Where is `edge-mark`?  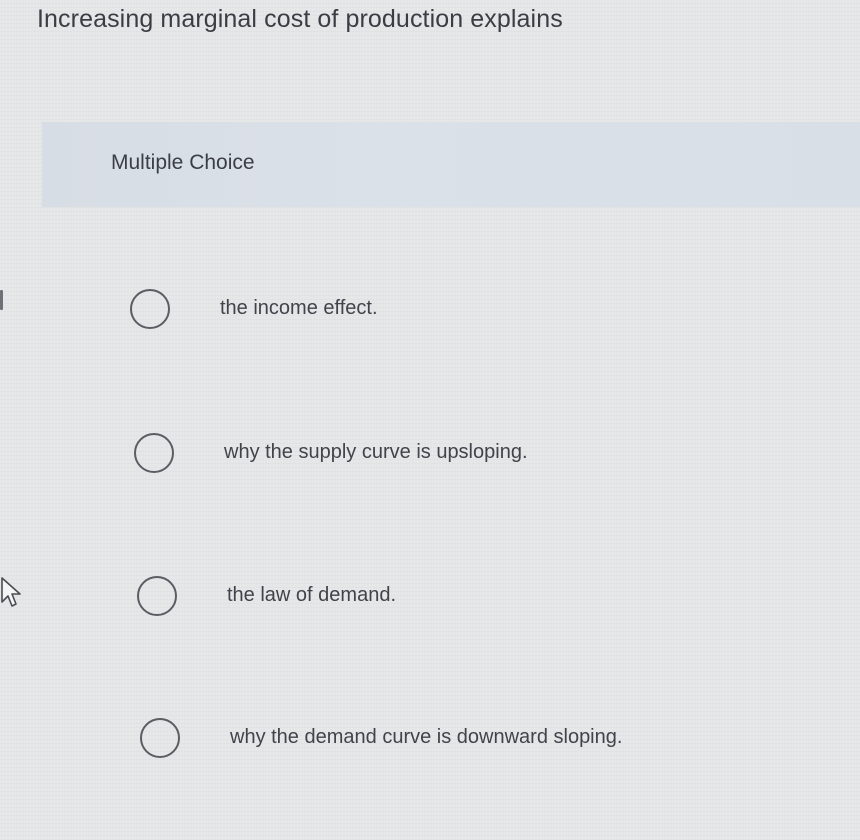
edge-mark is located at coordinates (1, 300).